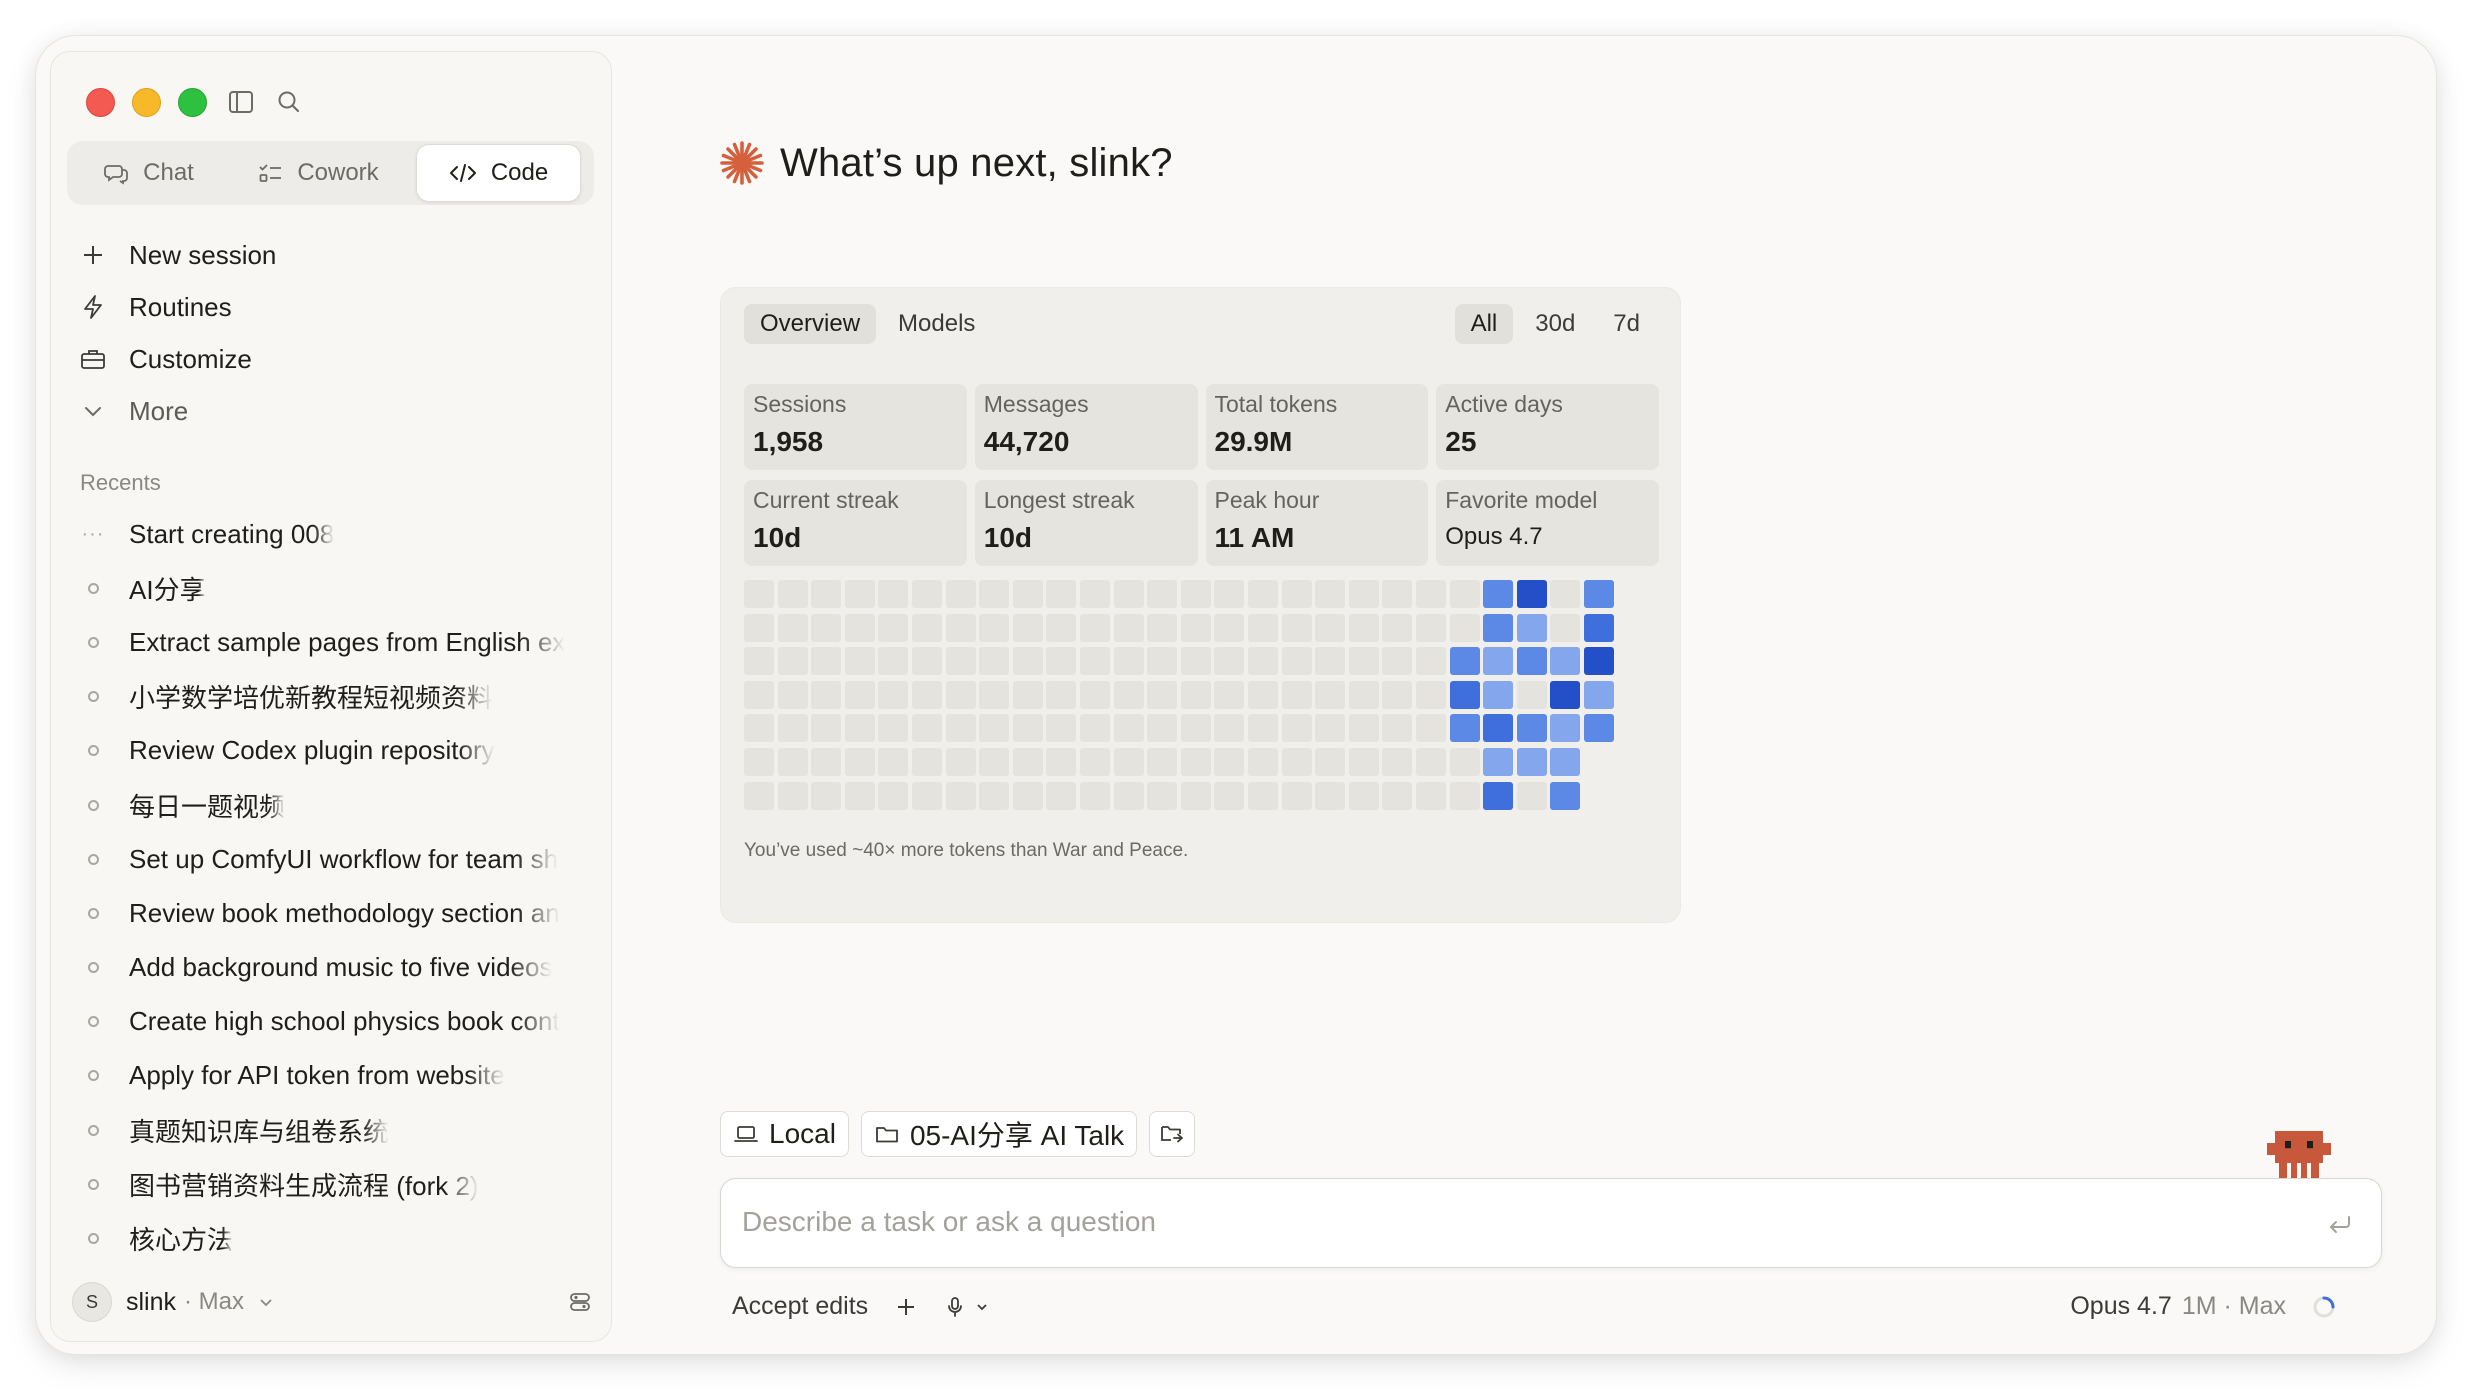  What do you see at coordinates (337, 859) in the screenshot?
I see `recent-session-item: Set up ComfyUI workflow for team sh` at bounding box center [337, 859].